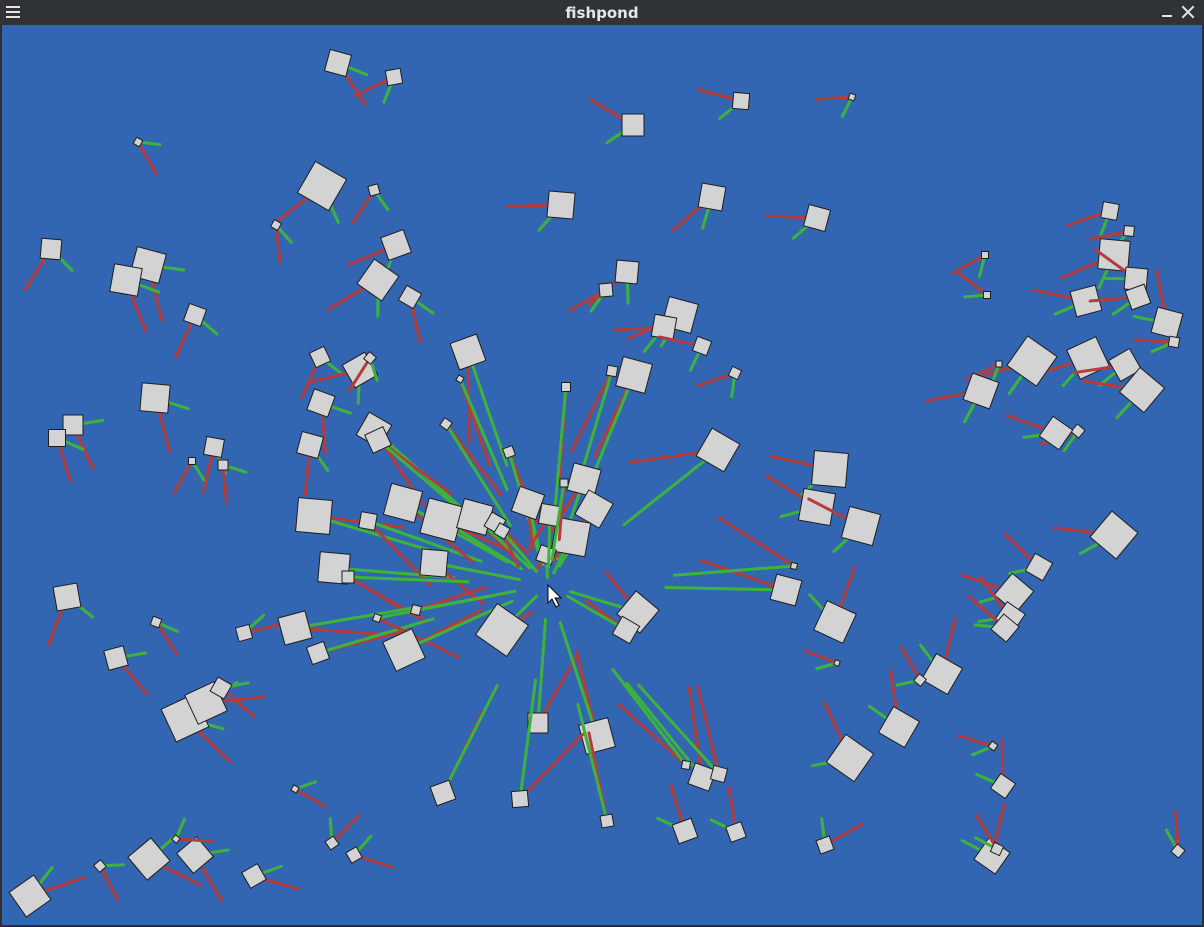 This screenshot has width=1204, height=927. I want to click on title-bar: fishpond, so click(602, 12).